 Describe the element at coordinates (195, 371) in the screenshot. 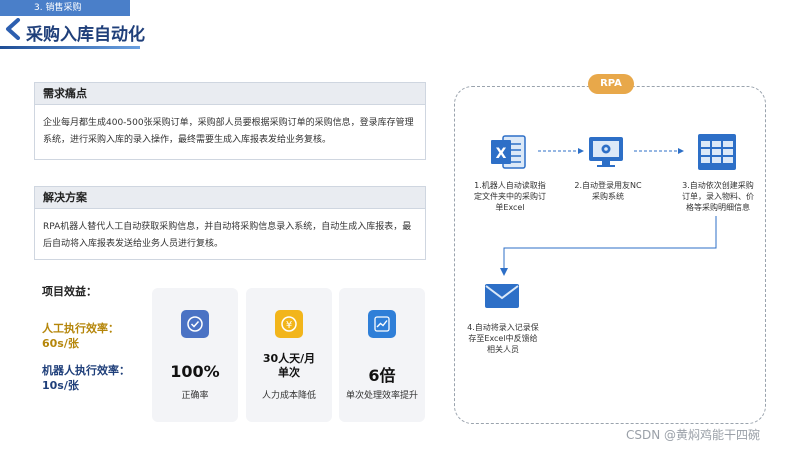

I see `card-value: 100%` at that location.